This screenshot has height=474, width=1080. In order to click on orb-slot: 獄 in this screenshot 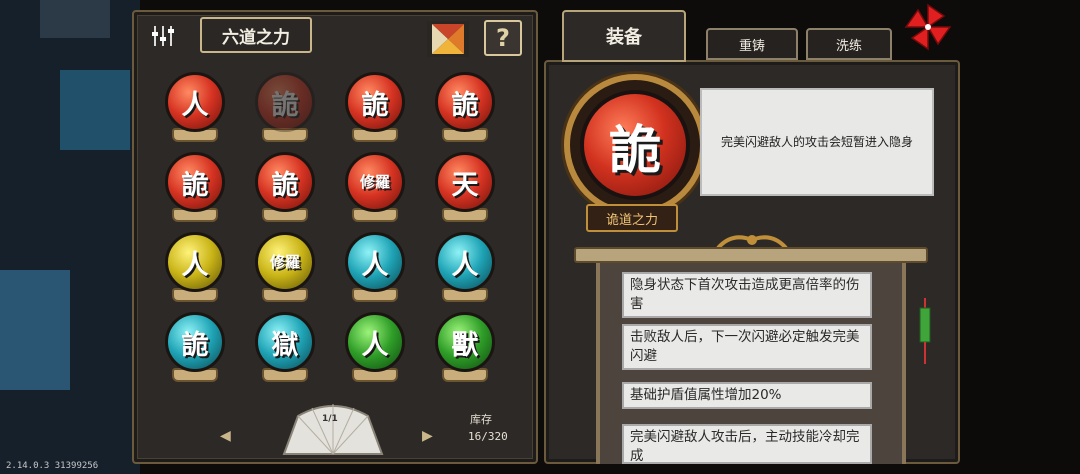, I will do `click(285, 348)`.